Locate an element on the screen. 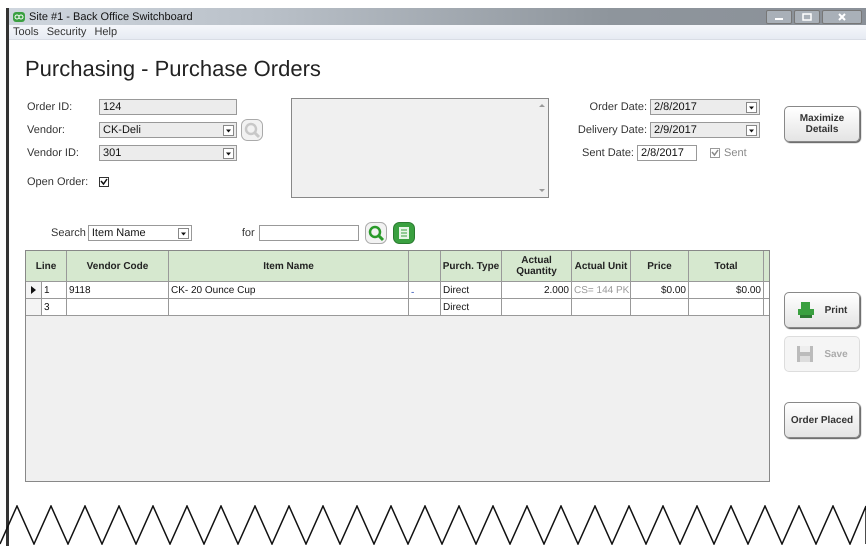 This screenshot has width=866, height=546. action-button: Maximize Details is located at coordinates (822, 124).